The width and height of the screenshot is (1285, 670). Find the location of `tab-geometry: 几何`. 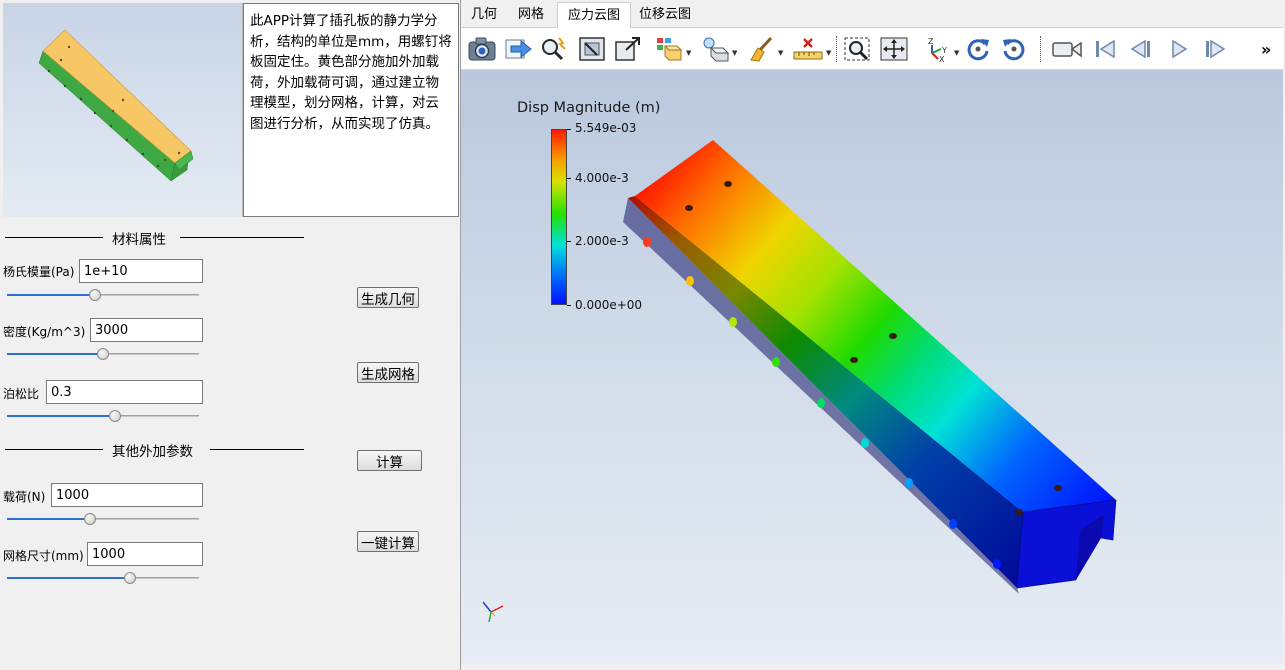

tab-geometry: 几何 is located at coordinates (484, 15).